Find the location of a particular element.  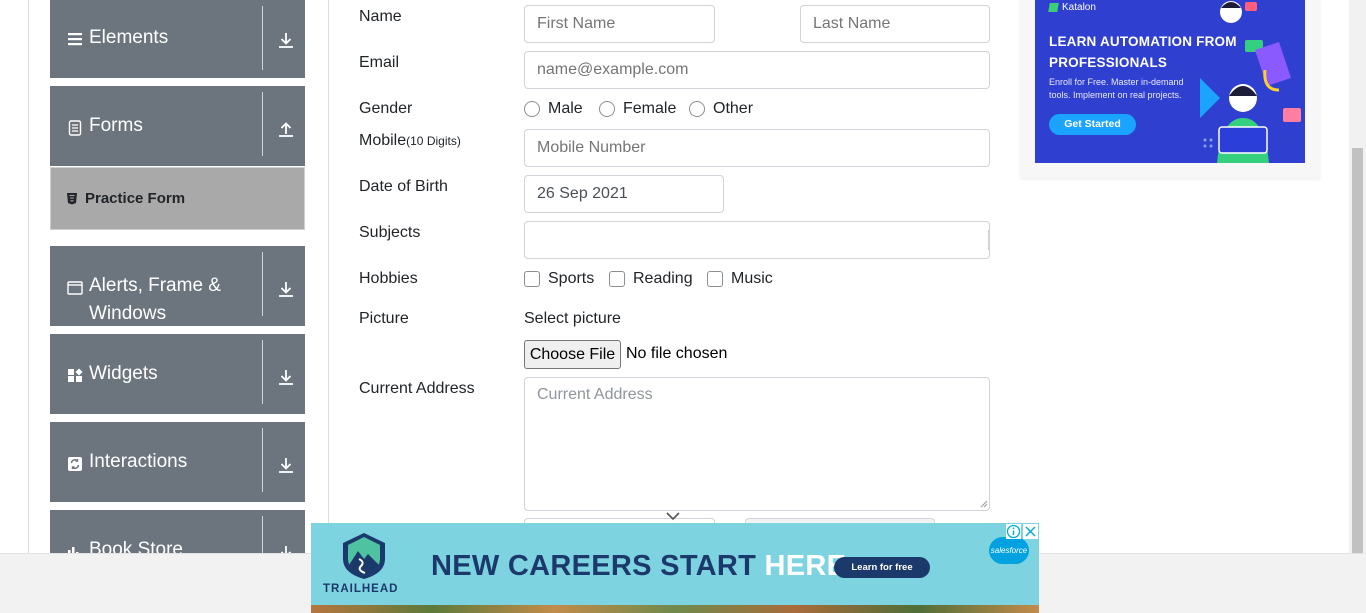

trailhead-logo-icon is located at coordinates (364, 556).